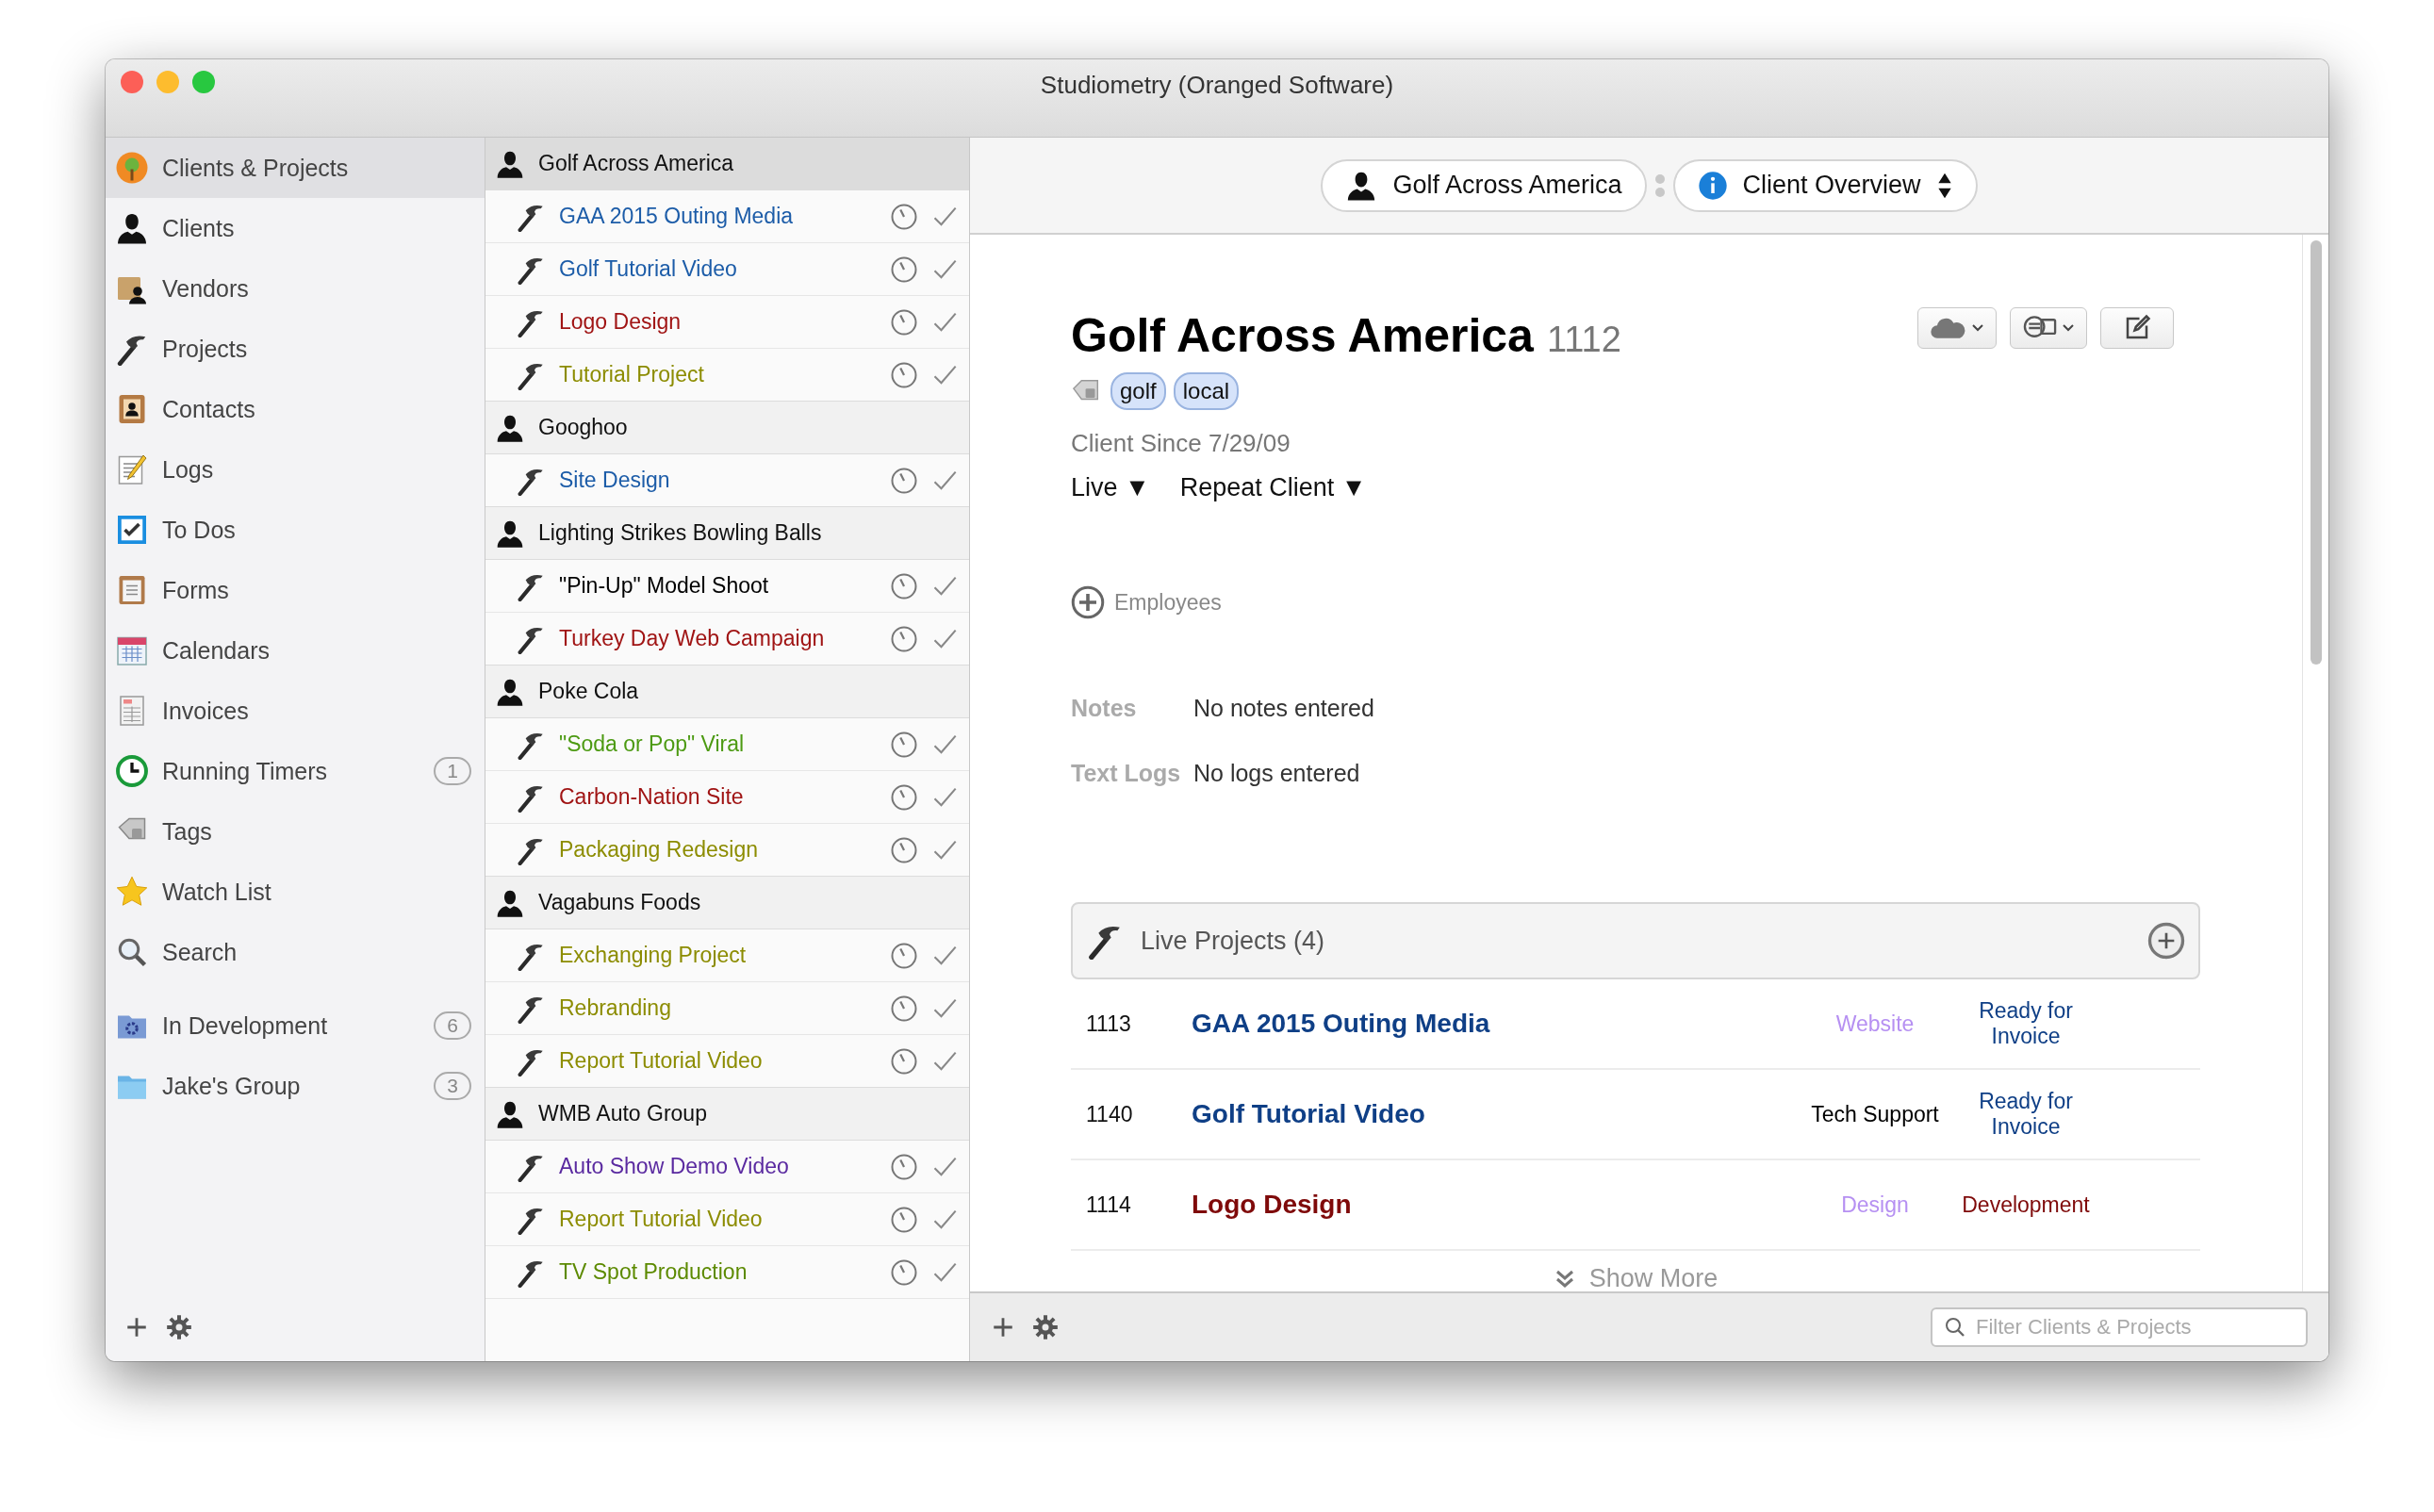  I want to click on project-name: Auto Show Demo Video, so click(674, 1167).